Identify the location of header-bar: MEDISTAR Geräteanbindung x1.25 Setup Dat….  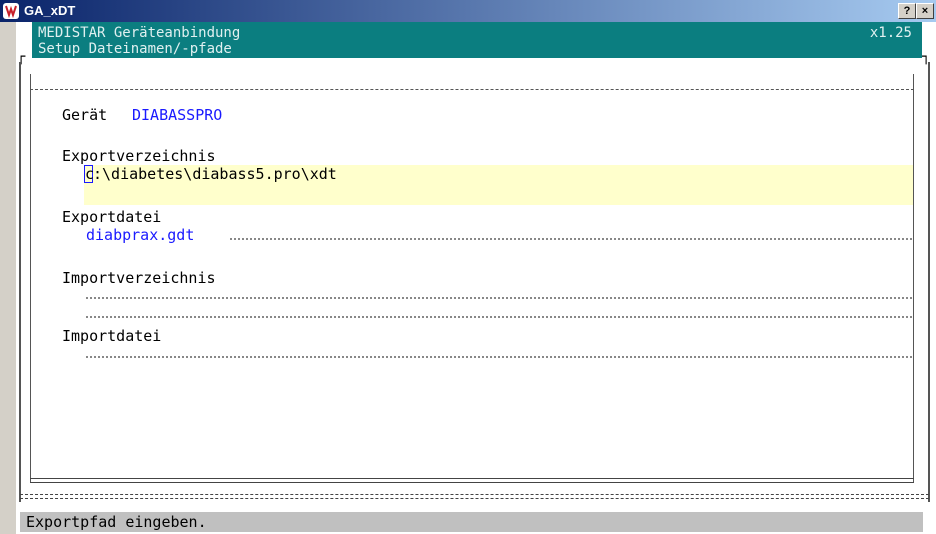
(477, 40).